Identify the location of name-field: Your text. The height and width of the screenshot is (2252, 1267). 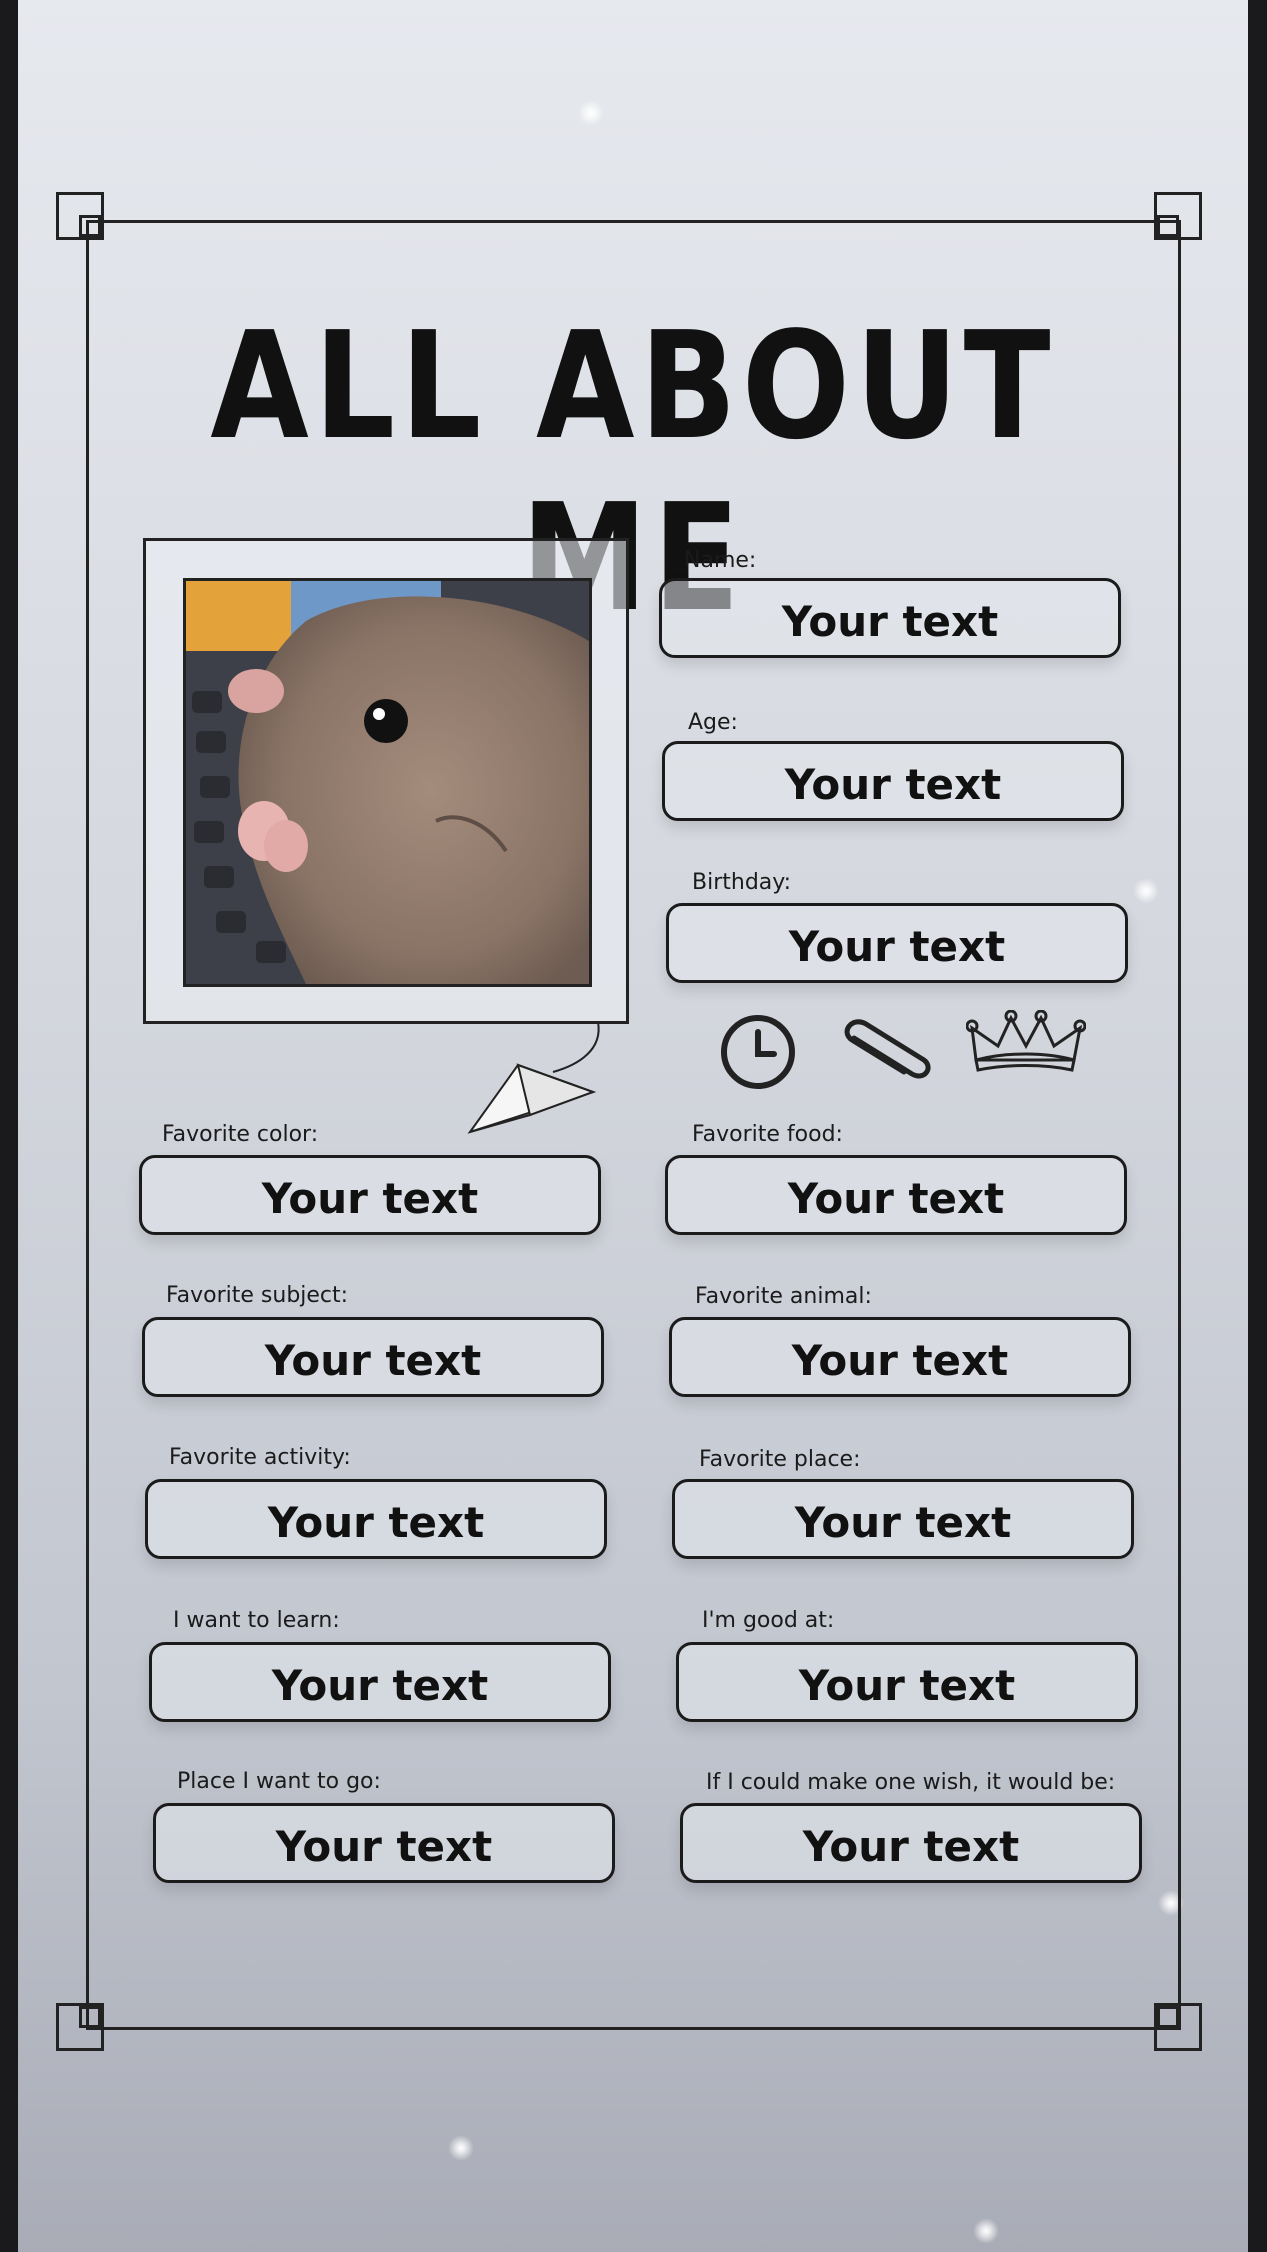
(890, 618).